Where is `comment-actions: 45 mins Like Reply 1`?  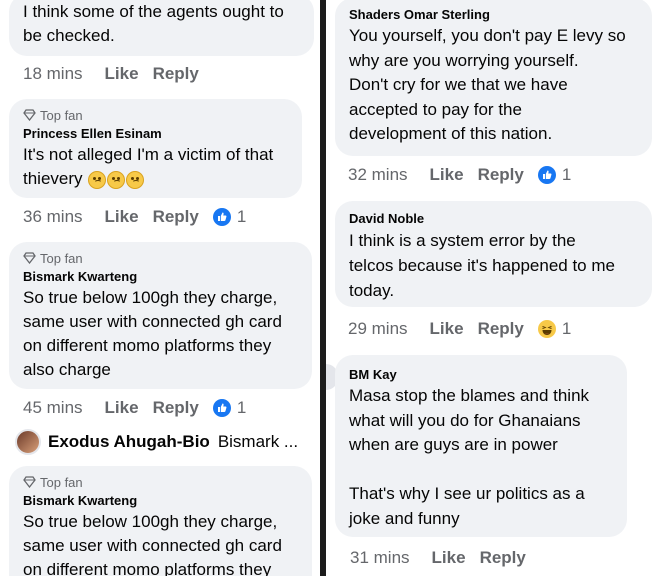 comment-actions: 45 mins Like Reply 1 is located at coordinates (134, 408).